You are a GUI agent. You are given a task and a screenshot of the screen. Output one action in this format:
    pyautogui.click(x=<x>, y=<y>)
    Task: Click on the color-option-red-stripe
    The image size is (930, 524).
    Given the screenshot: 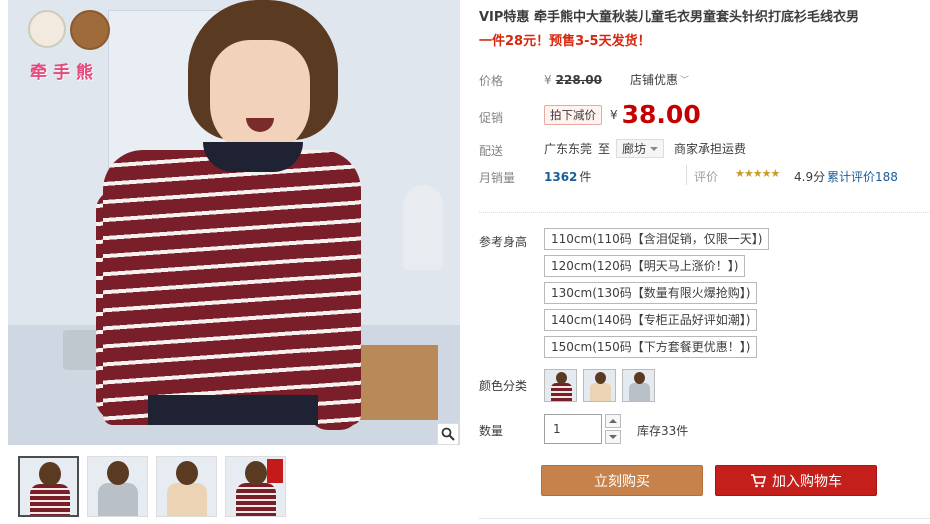 What is the action you would take?
    pyautogui.click(x=560, y=385)
    